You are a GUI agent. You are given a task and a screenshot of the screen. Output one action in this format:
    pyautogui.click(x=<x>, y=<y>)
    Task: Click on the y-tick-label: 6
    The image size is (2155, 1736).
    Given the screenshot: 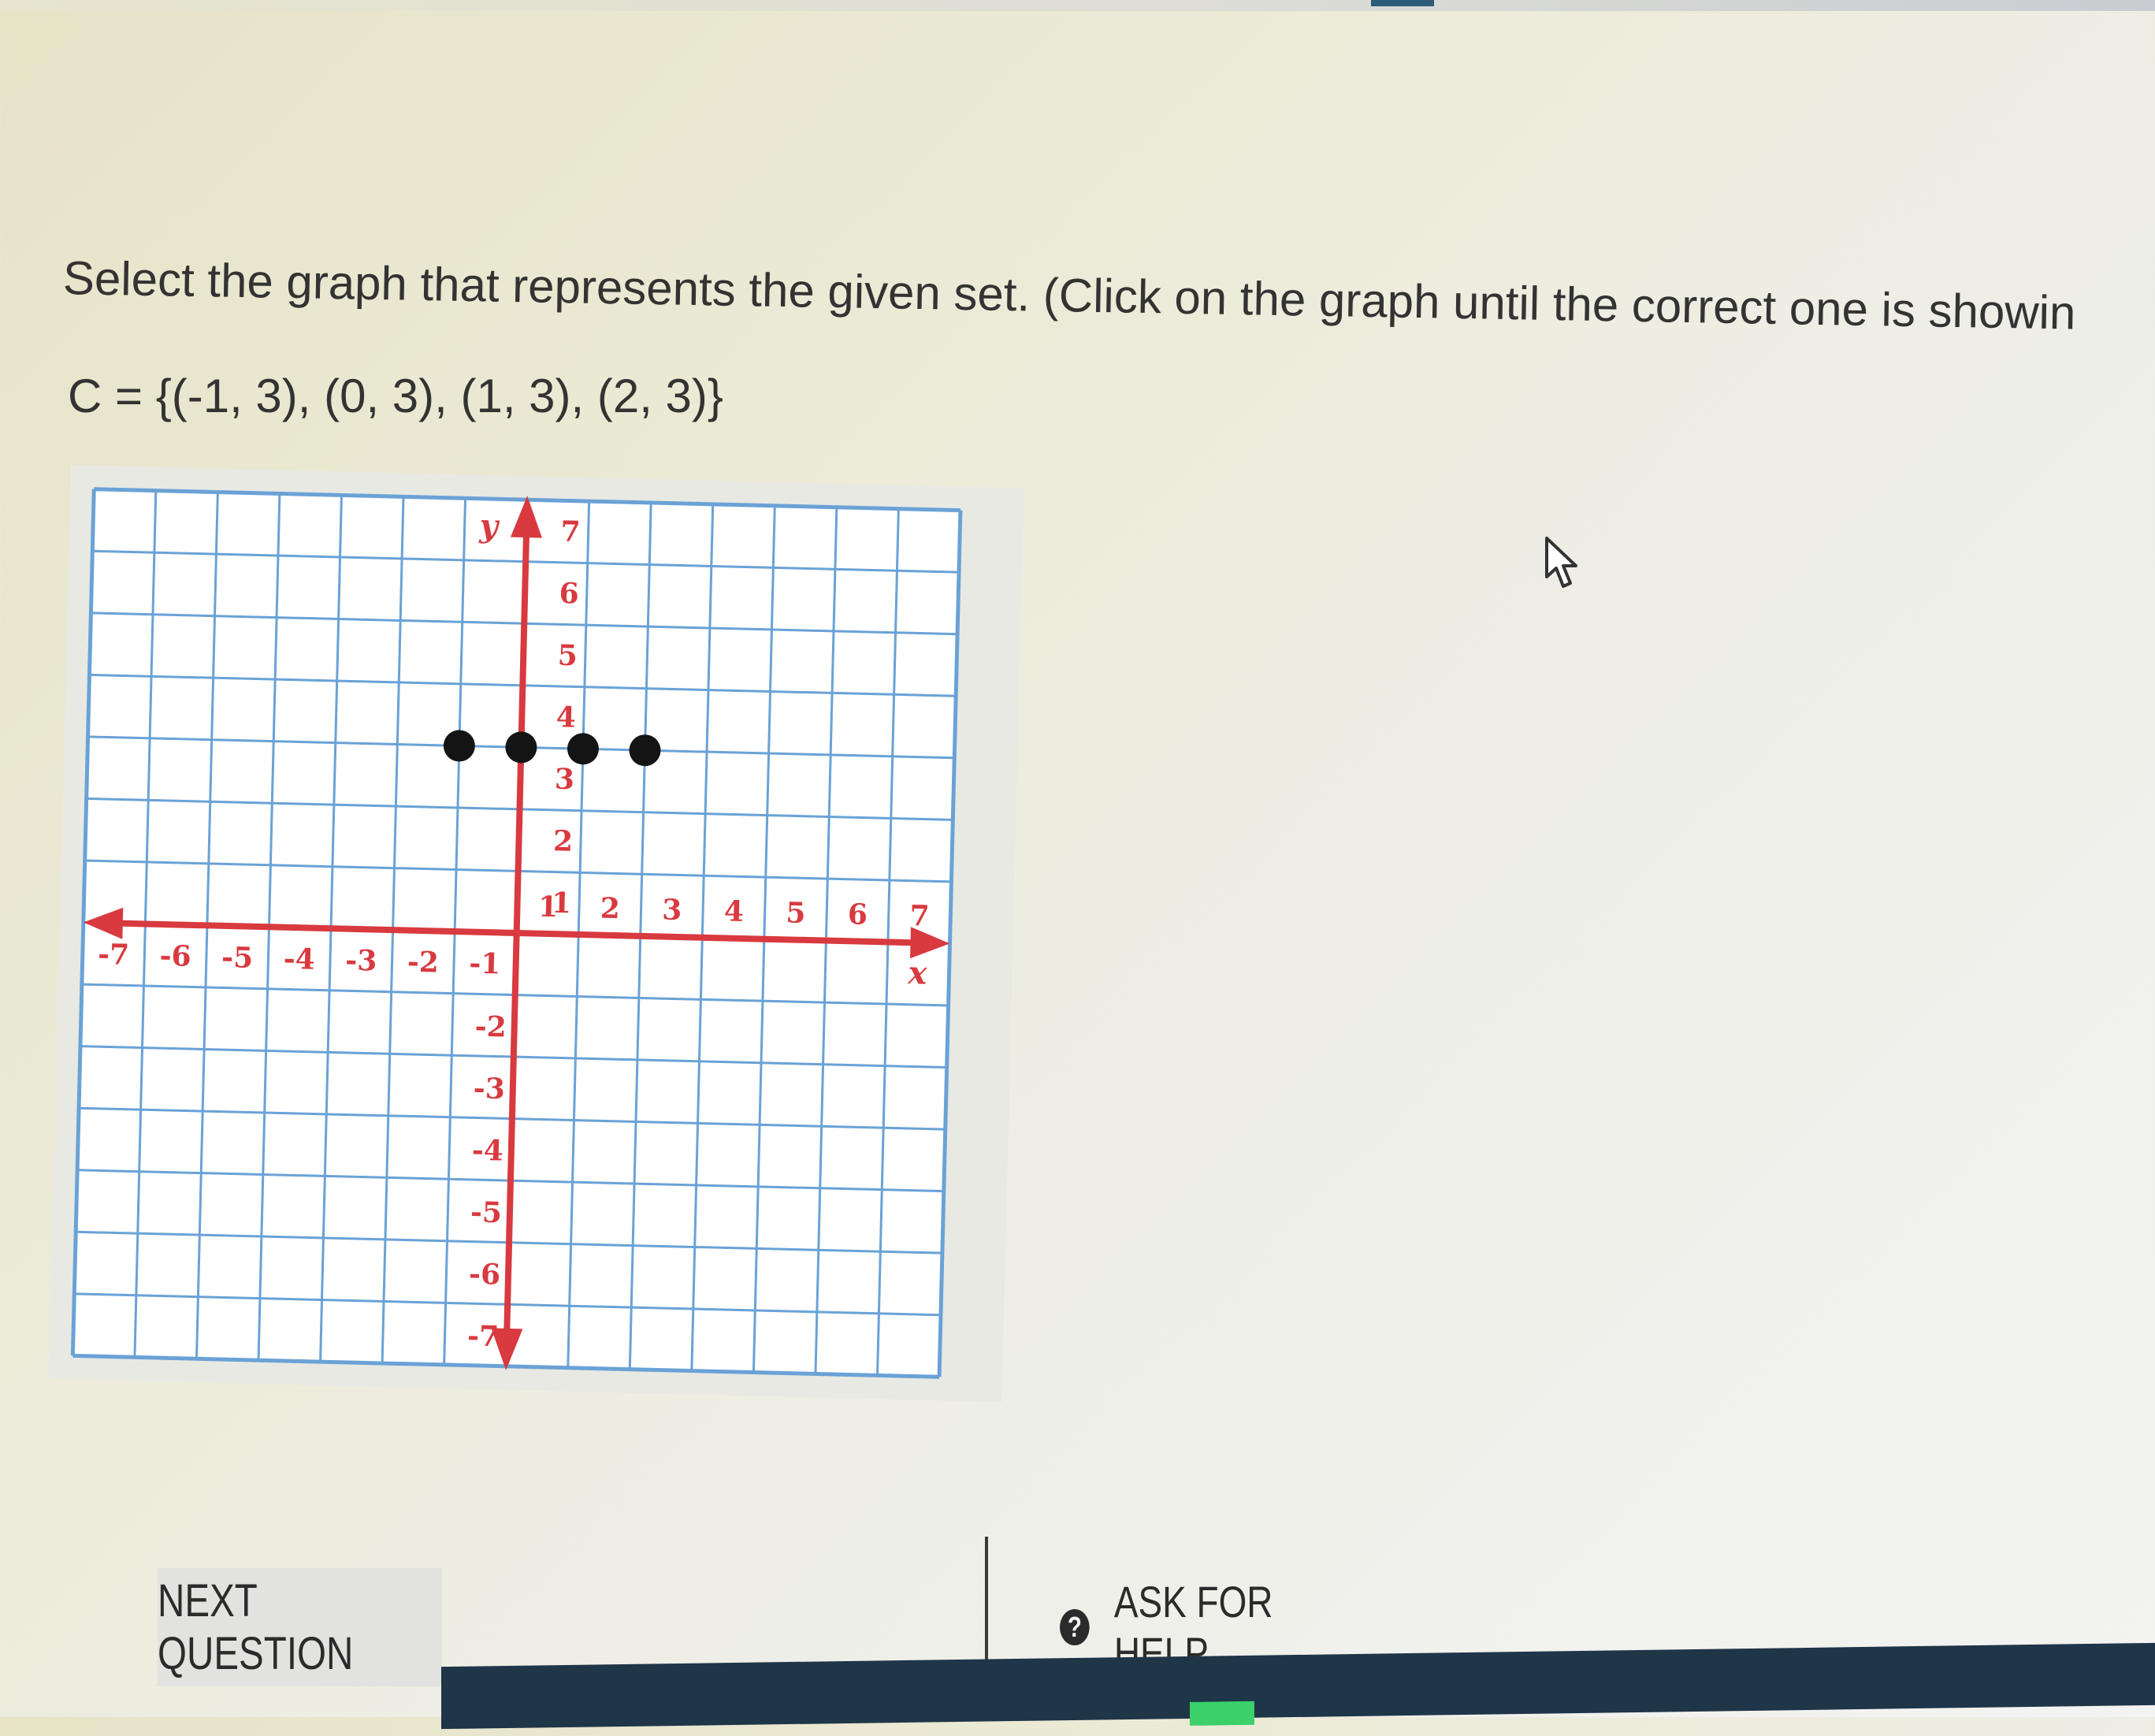 What is the action you would take?
    pyautogui.click(x=569, y=594)
    